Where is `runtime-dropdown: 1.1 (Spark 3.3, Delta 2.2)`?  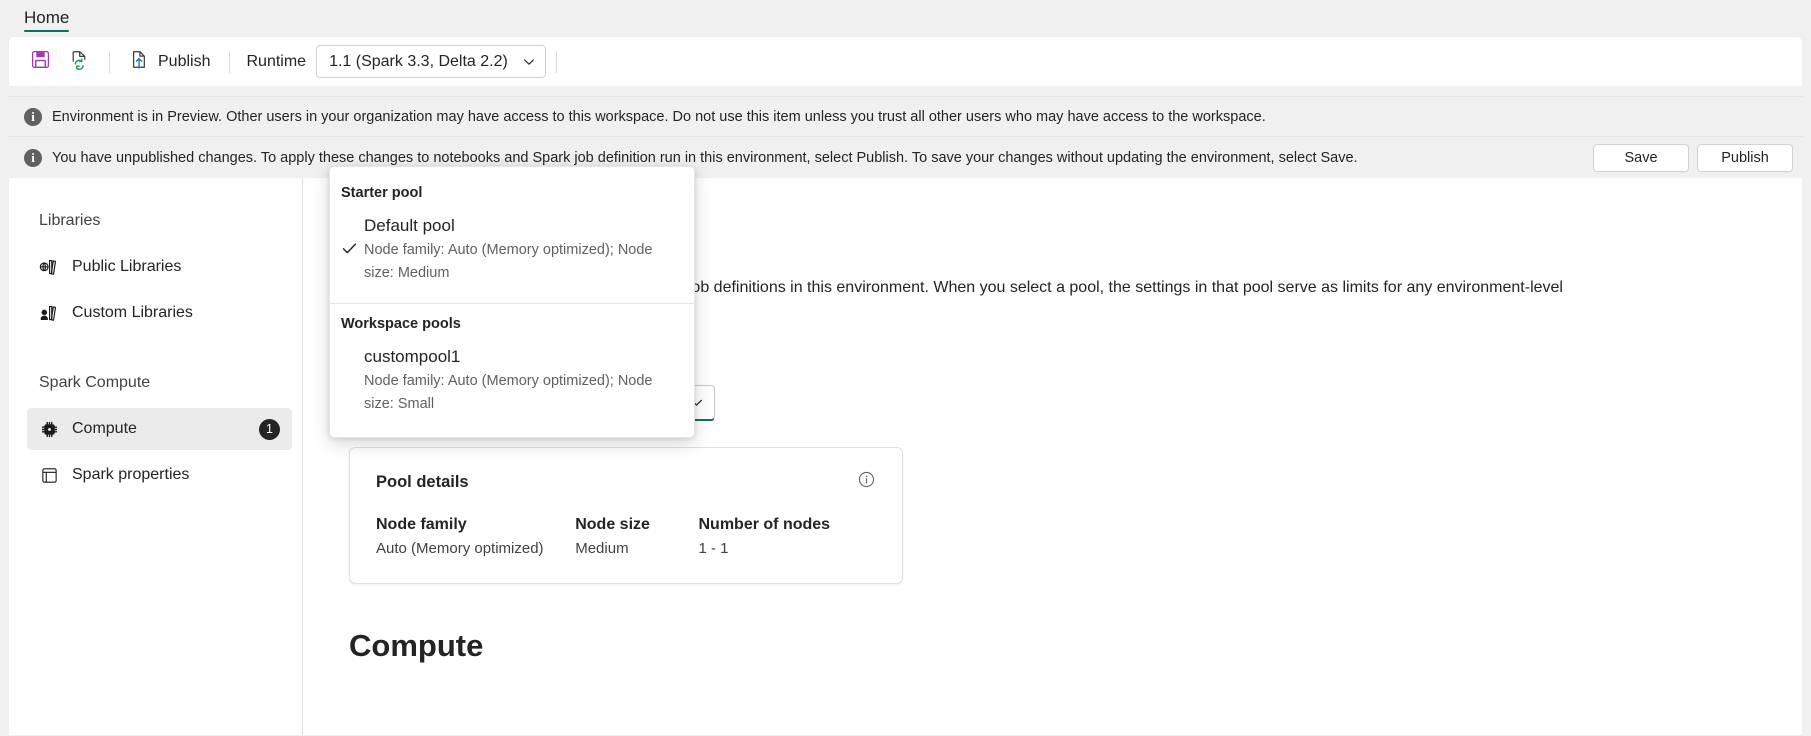 runtime-dropdown: 1.1 (Spark 3.3, Delta 2.2) is located at coordinates (431, 61).